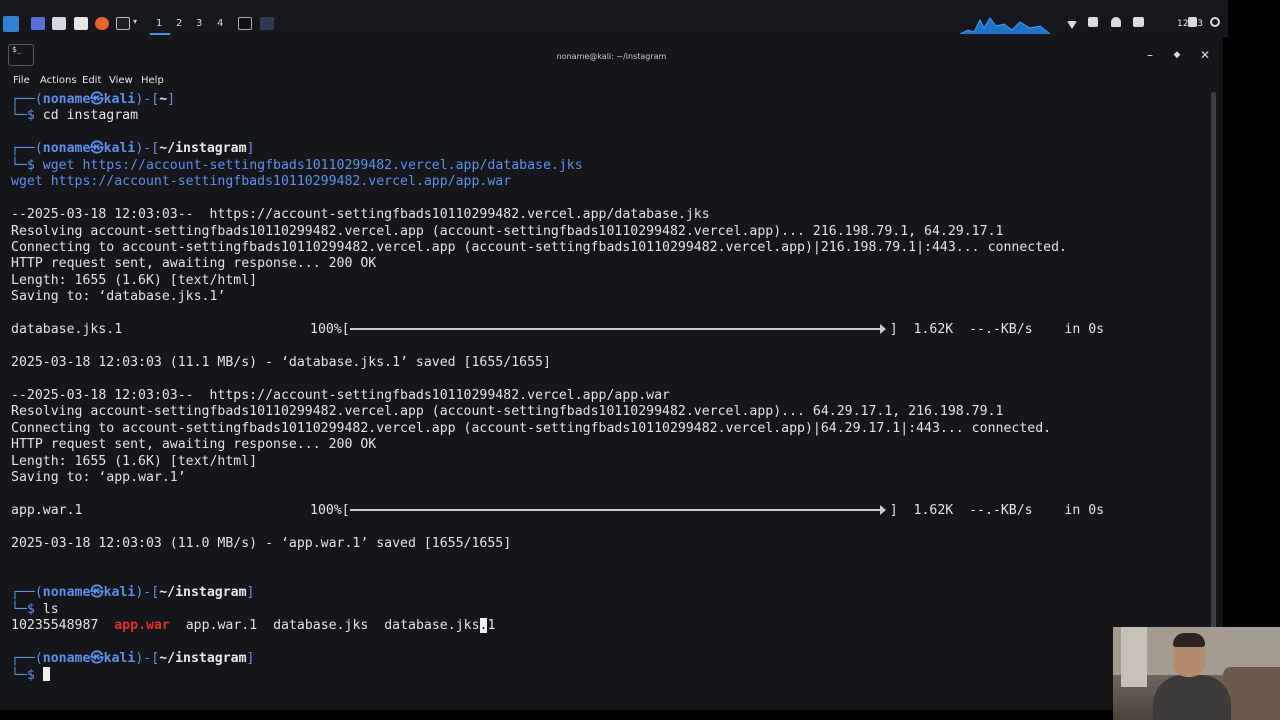 The image size is (1280, 720). Describe the element at coordinates (159, 23) in the screenshot. I see `workspace-1: 1` at that location.